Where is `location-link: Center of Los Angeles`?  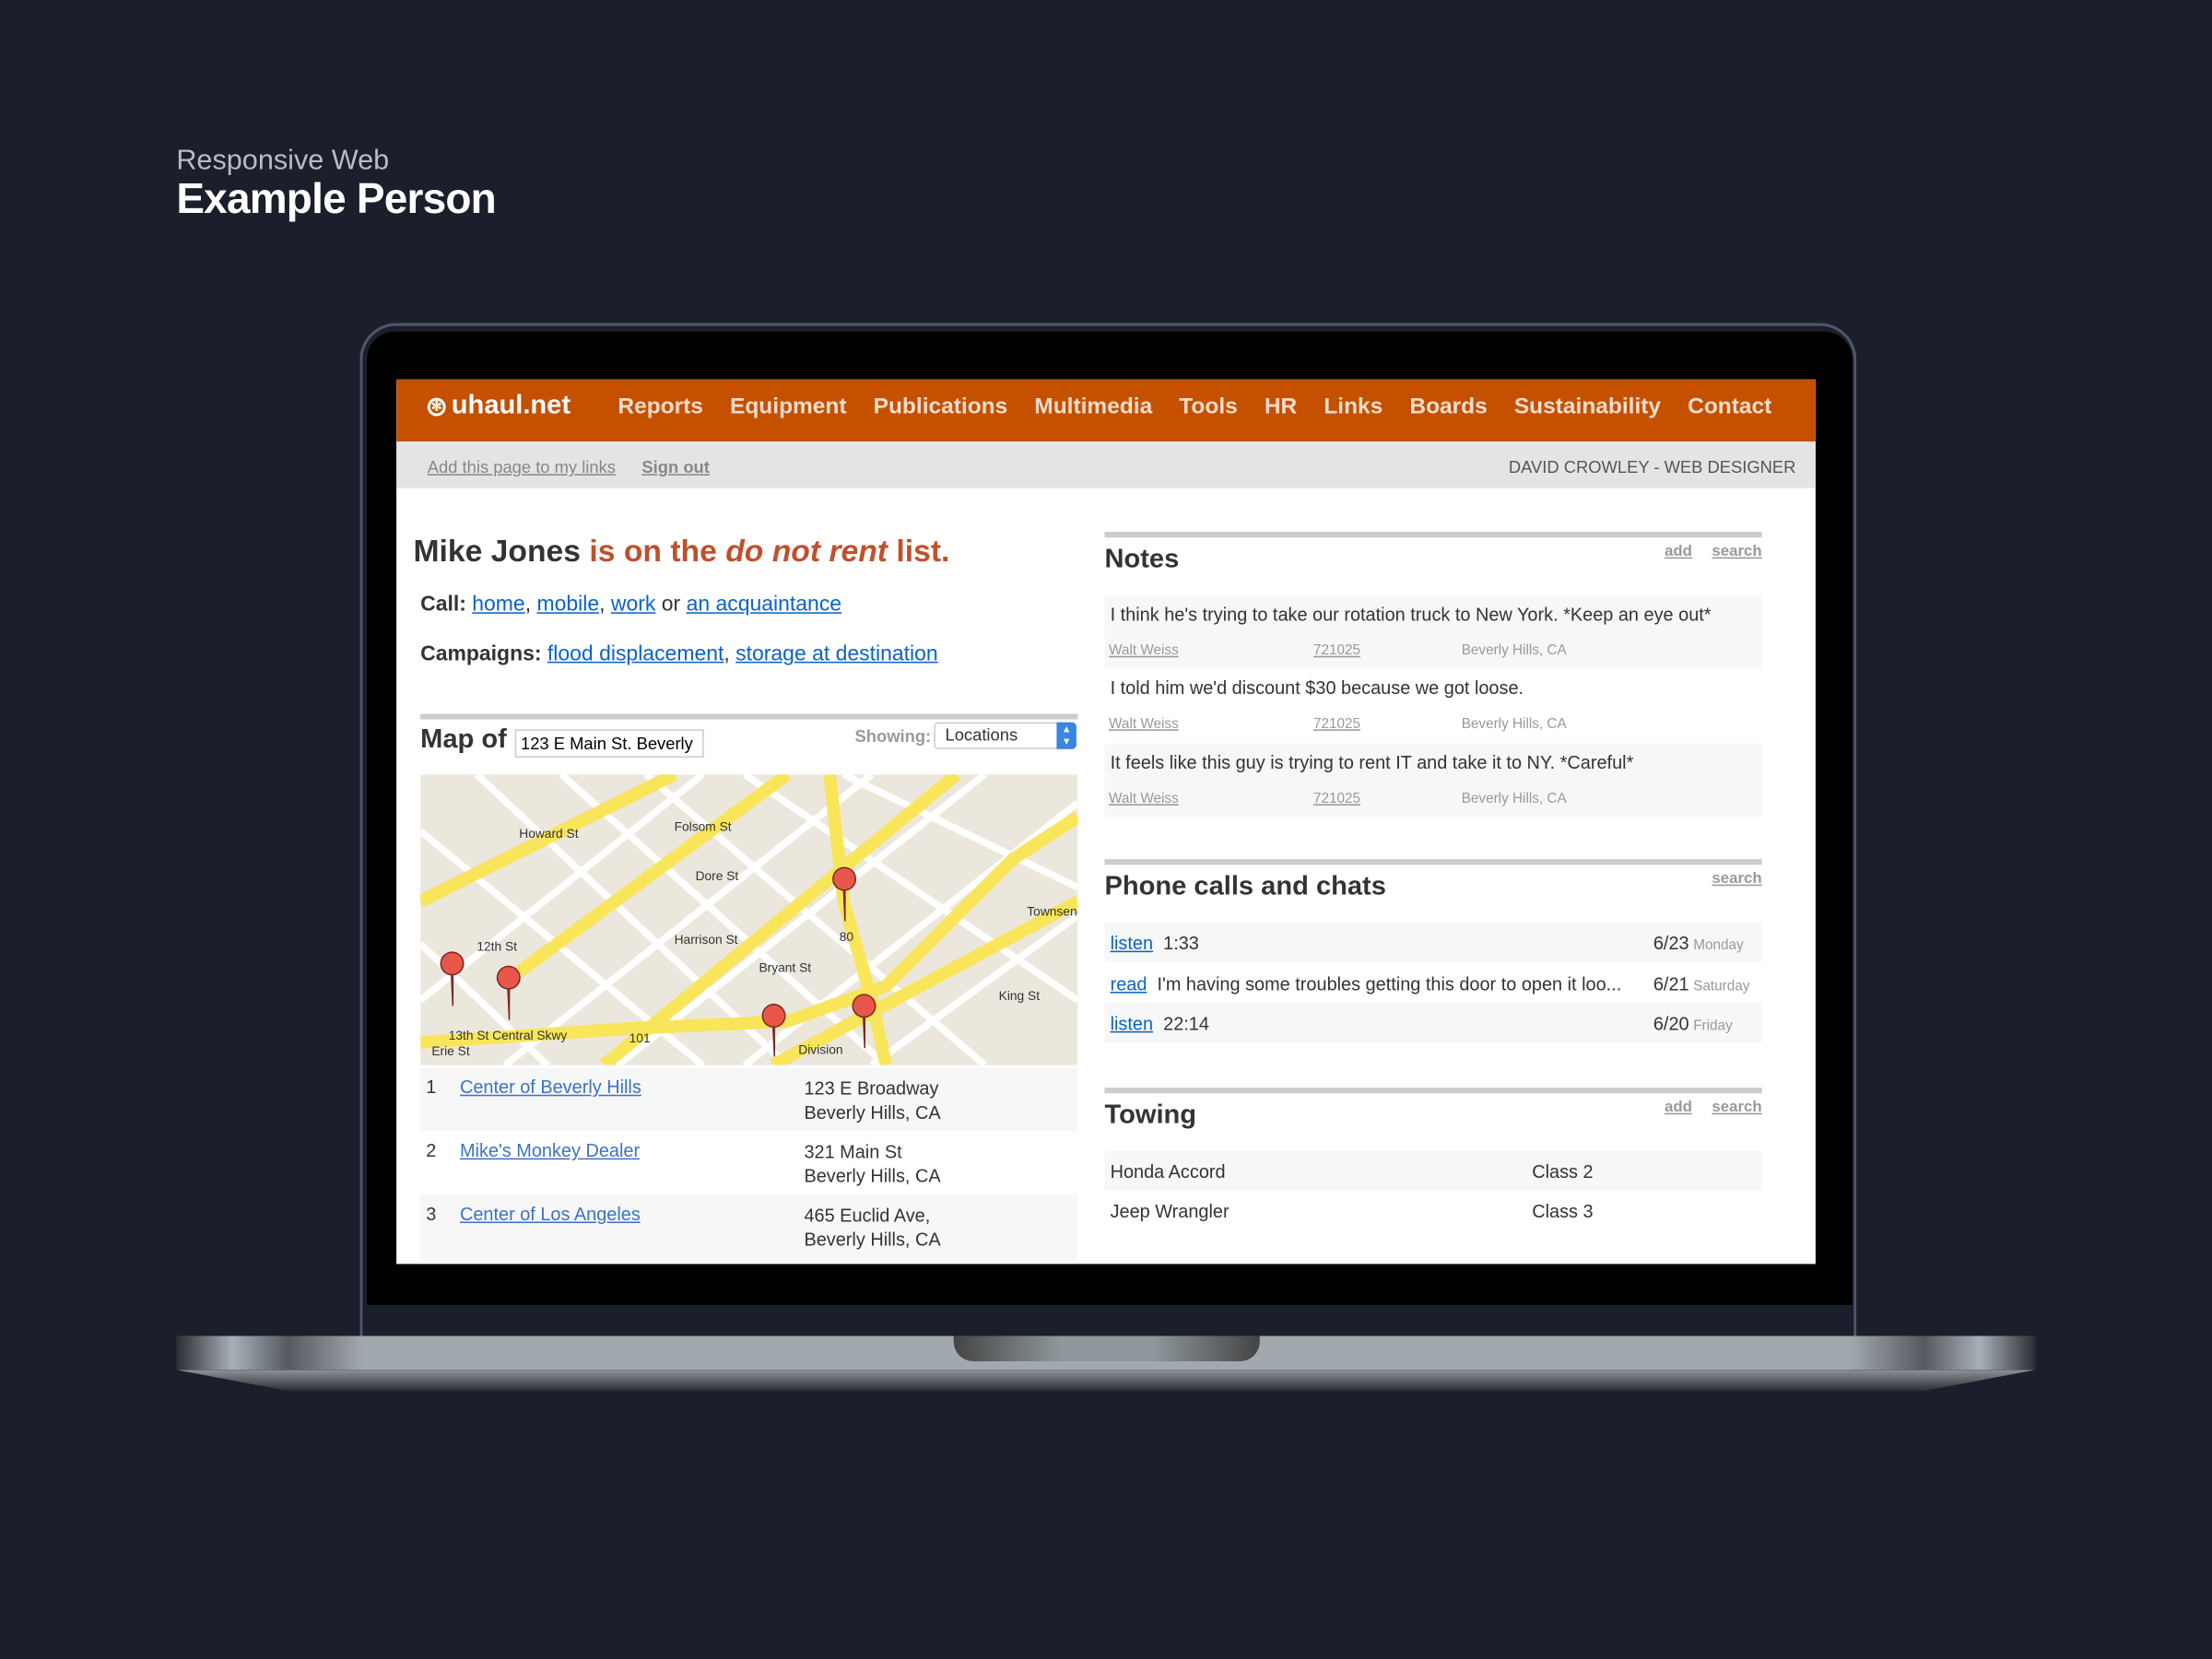 location-link: Center of Los Angeles is located at coordinates (550, 1214).